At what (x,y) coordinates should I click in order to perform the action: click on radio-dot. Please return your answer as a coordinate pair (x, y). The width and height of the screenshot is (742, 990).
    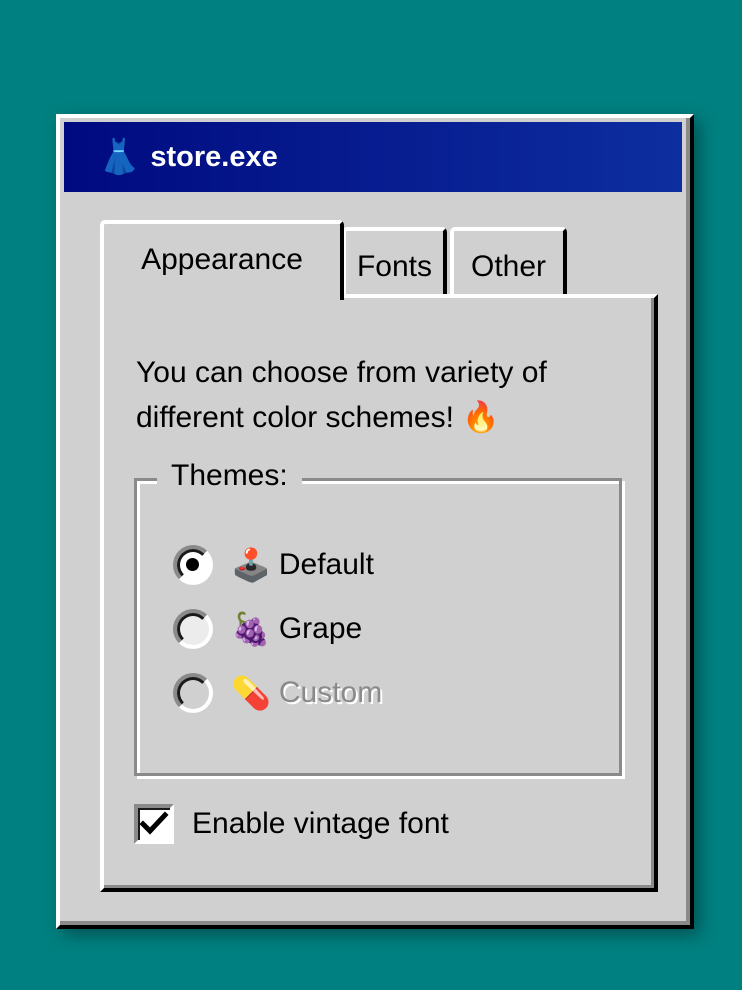
    Looking at the image, I should click on (192, 564).